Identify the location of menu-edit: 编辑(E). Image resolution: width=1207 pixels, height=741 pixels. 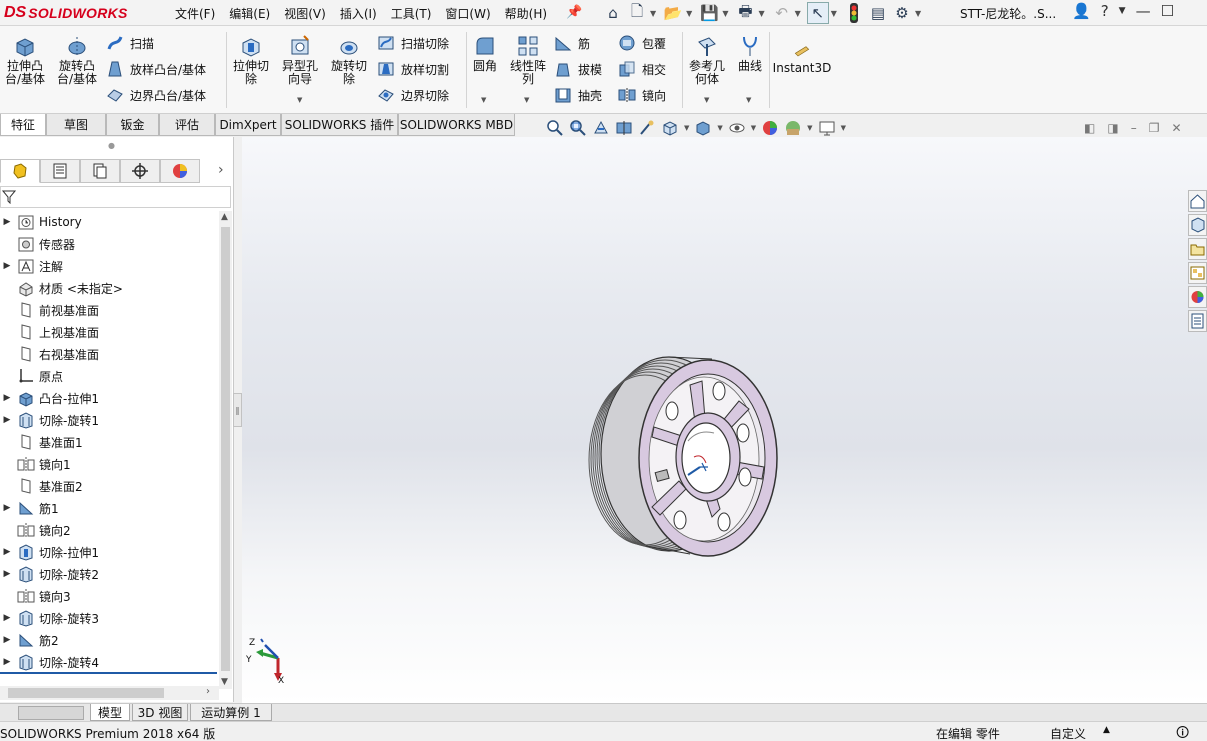
(249, 13).